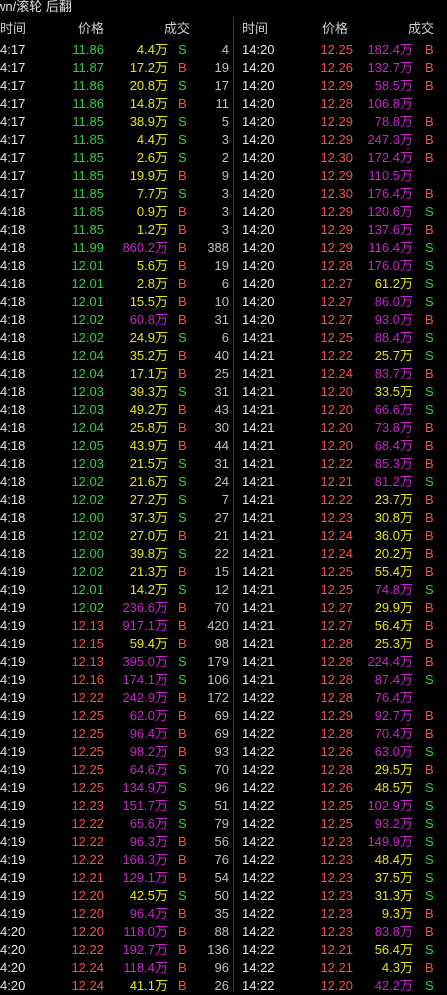 This screenshot has width=447, height=995. Describe the element at coordinates (223, 50) in the screenshot. I see `tick-row: 14:20 12.25 182.4万 B` at that location.